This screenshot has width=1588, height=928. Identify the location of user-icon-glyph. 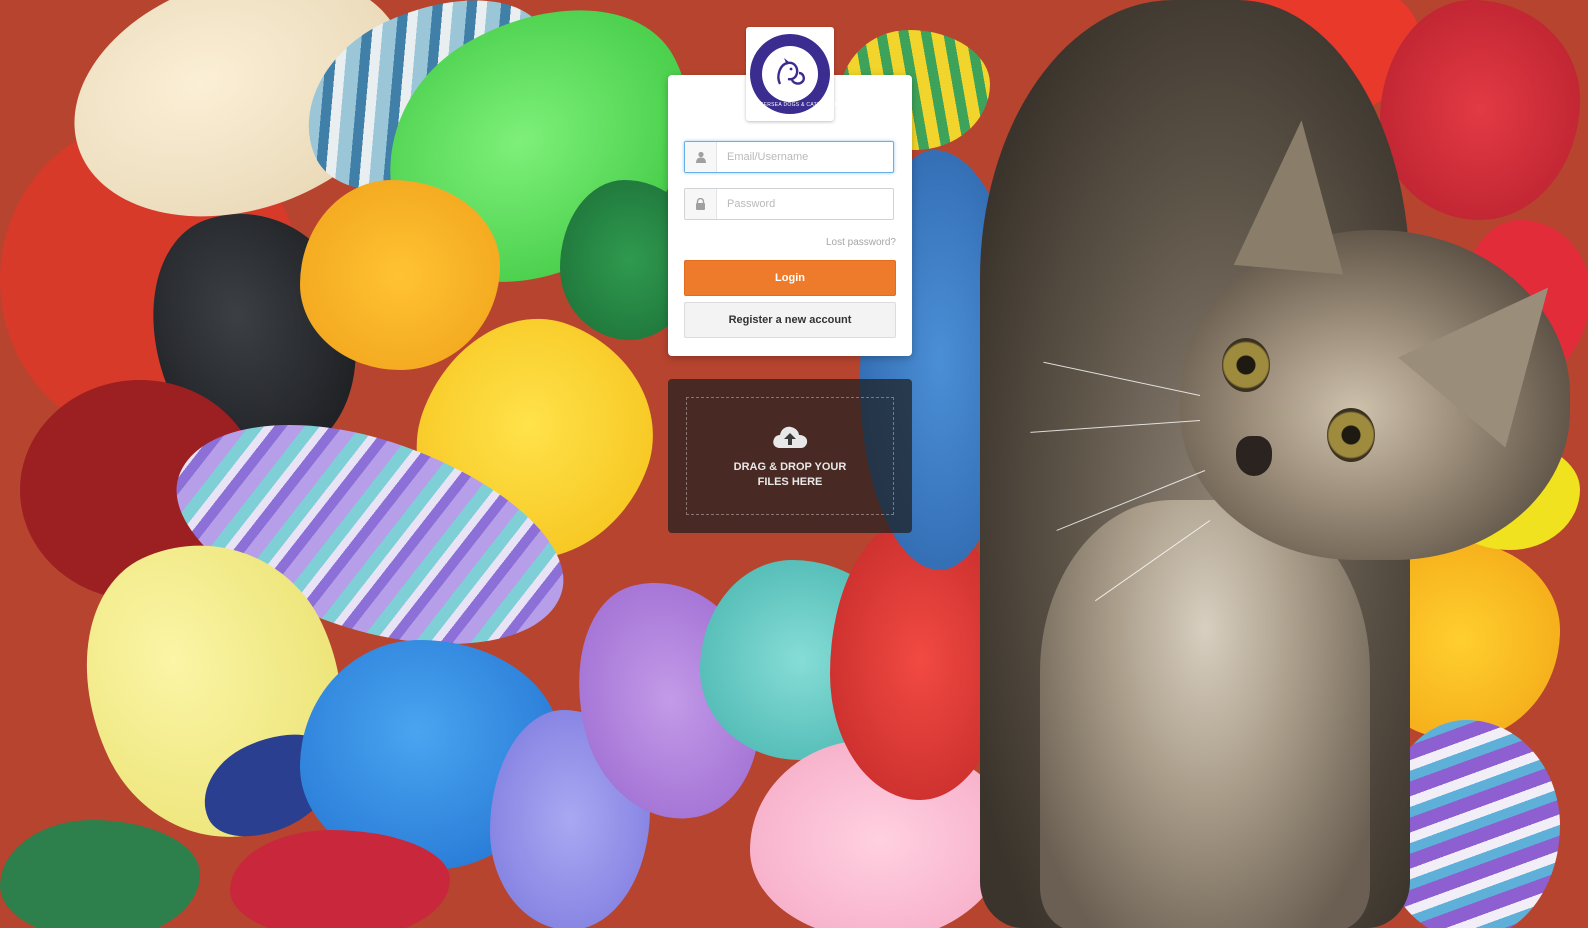
(700, 157).